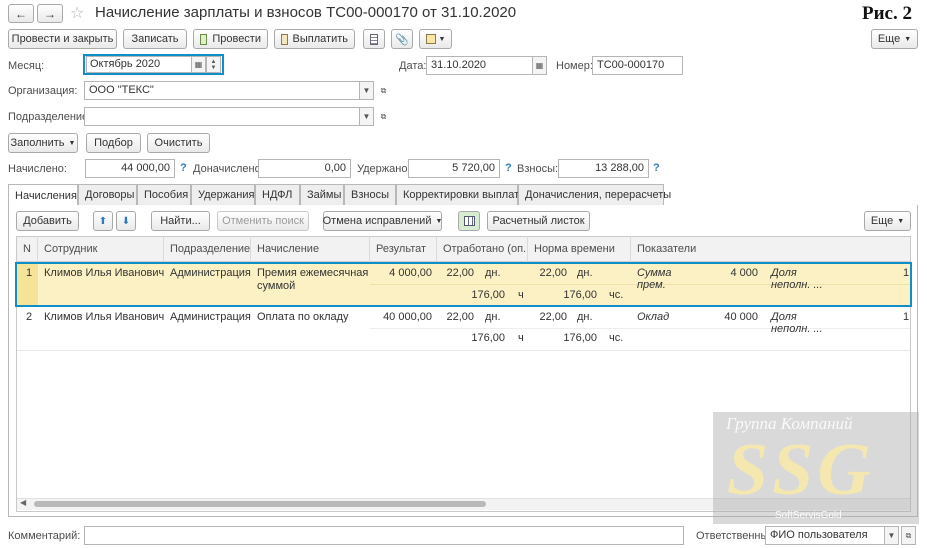 This screenshot has height=548, width=927. I want to click on accrued-value: 44 000,00, so click(130, 168).